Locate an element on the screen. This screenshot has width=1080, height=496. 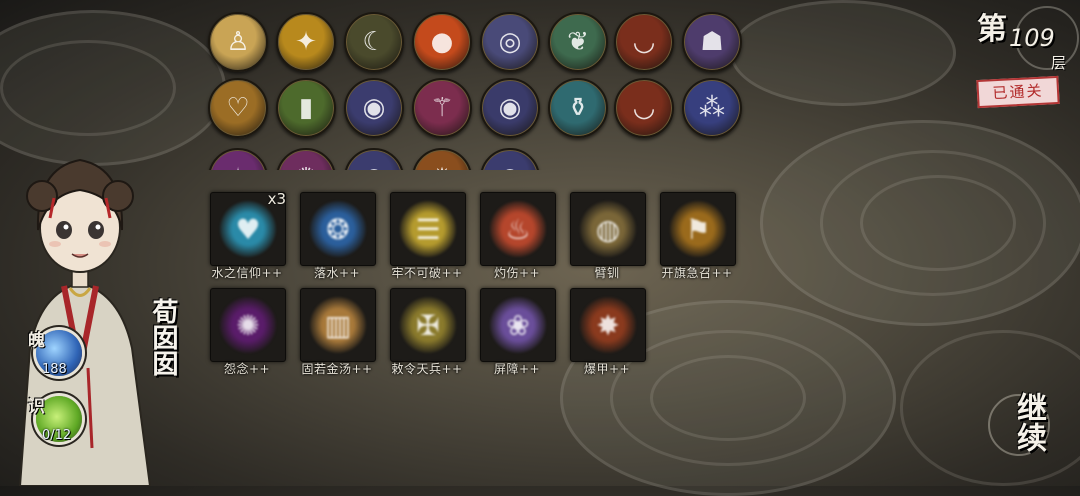
armor-burst-icon: ✸ is located at coordinates (608, 325).